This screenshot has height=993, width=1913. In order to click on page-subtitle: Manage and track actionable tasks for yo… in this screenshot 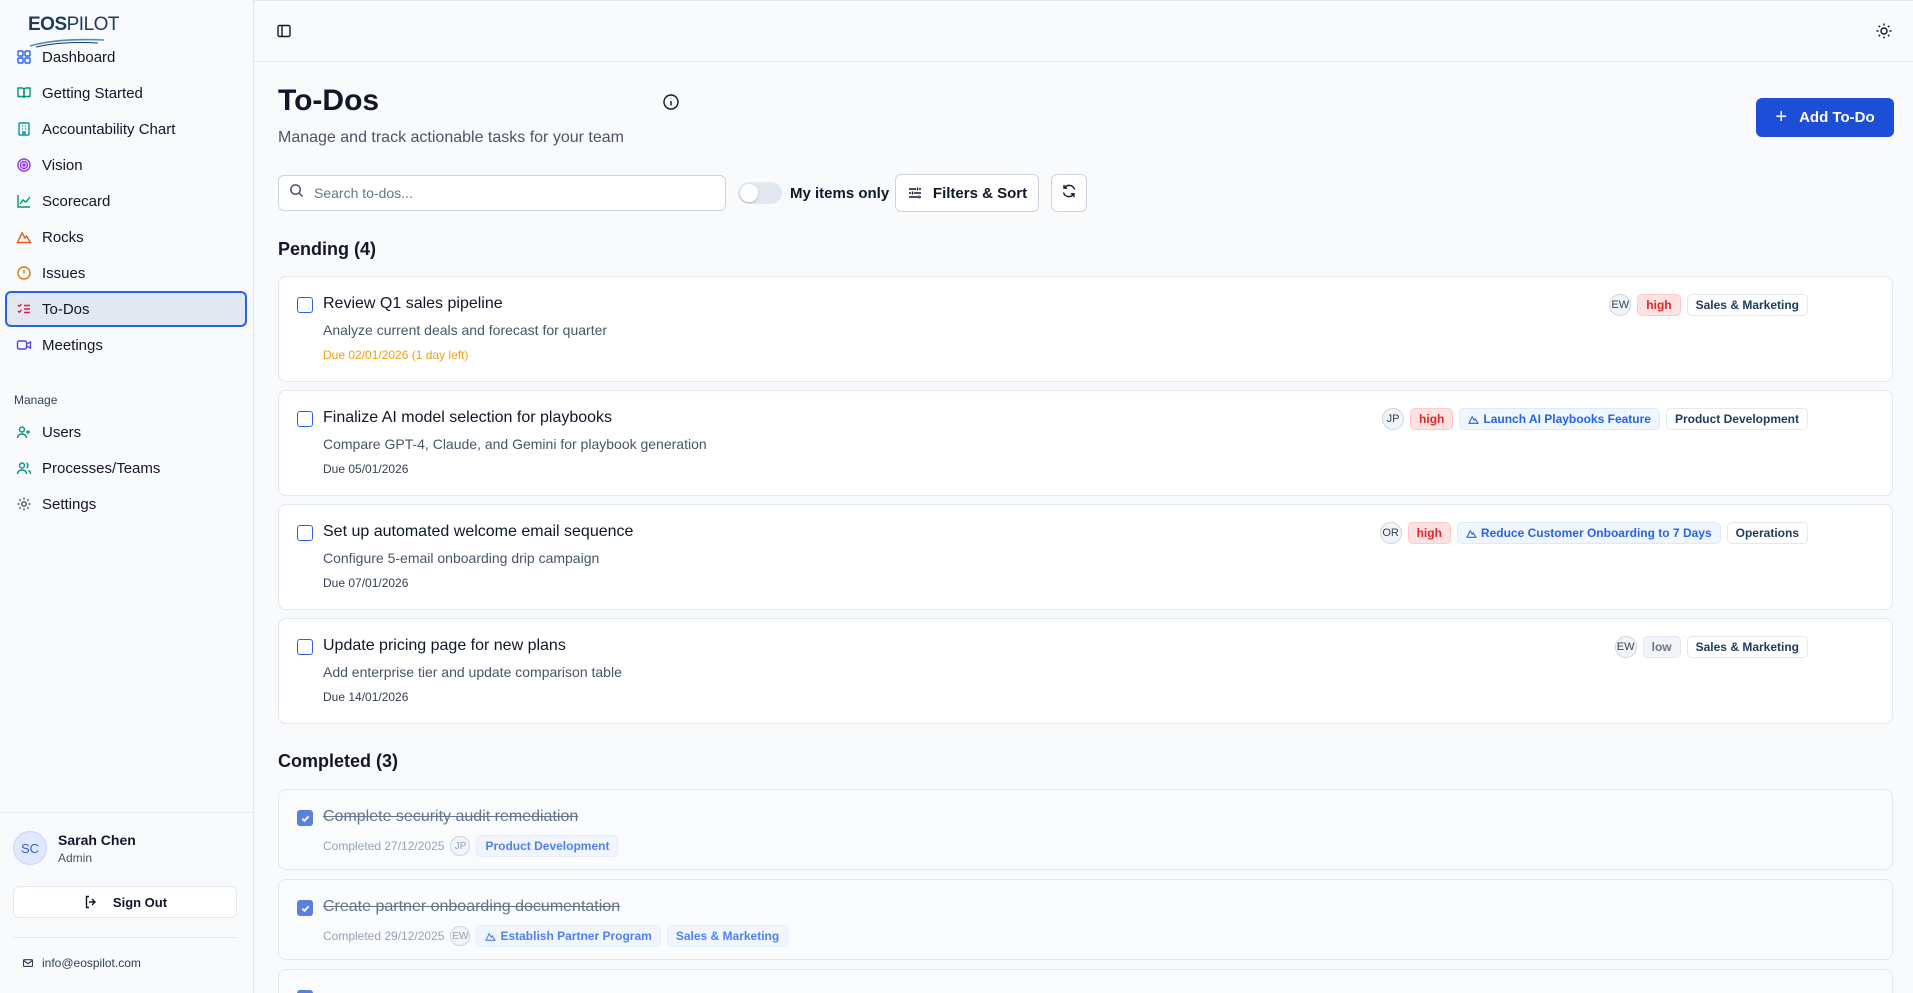, I will do `click(451, 137)`.